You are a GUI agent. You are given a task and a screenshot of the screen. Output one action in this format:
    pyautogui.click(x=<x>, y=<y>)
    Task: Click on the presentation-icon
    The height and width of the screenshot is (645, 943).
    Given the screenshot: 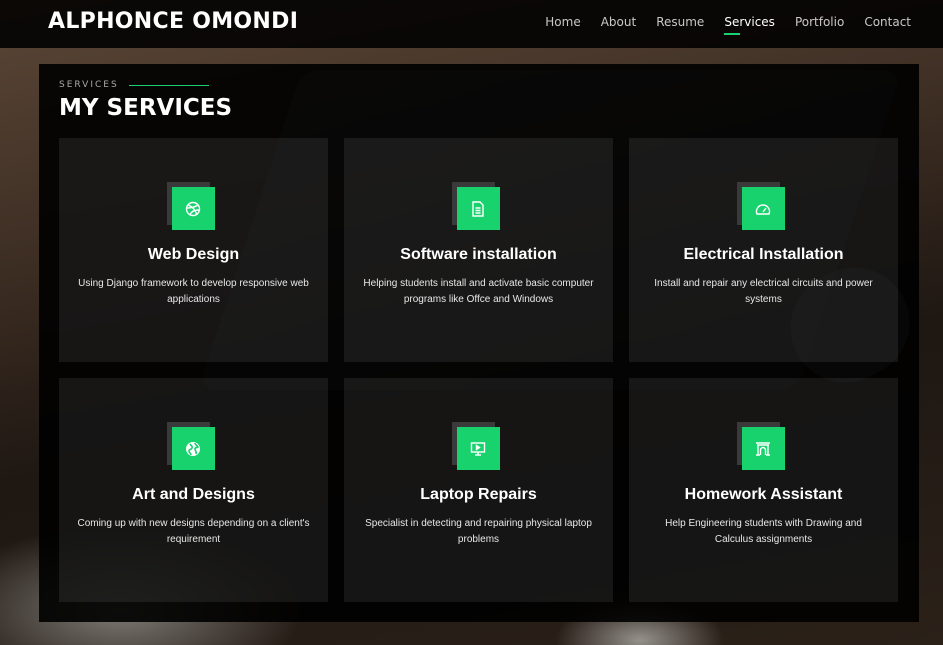 What is the action you would take?
    pyautogui.click(x=478, y=448)
    